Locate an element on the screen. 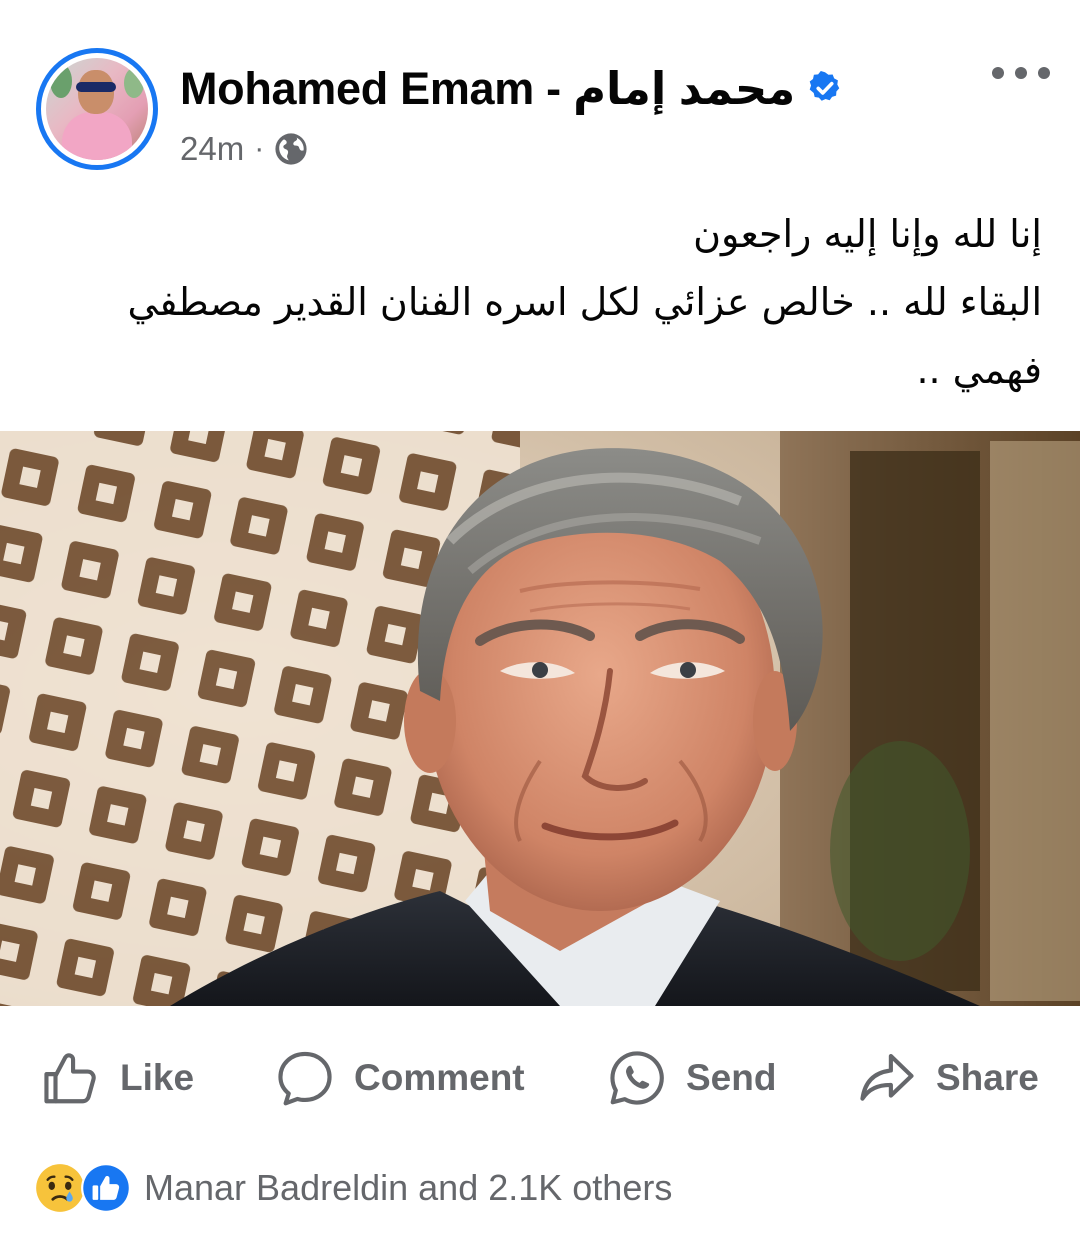 This screenshot has width=1080, height=1237. reactions-text: Manar Badreldin and 2.1K others is located at coordinates (408, 1187).